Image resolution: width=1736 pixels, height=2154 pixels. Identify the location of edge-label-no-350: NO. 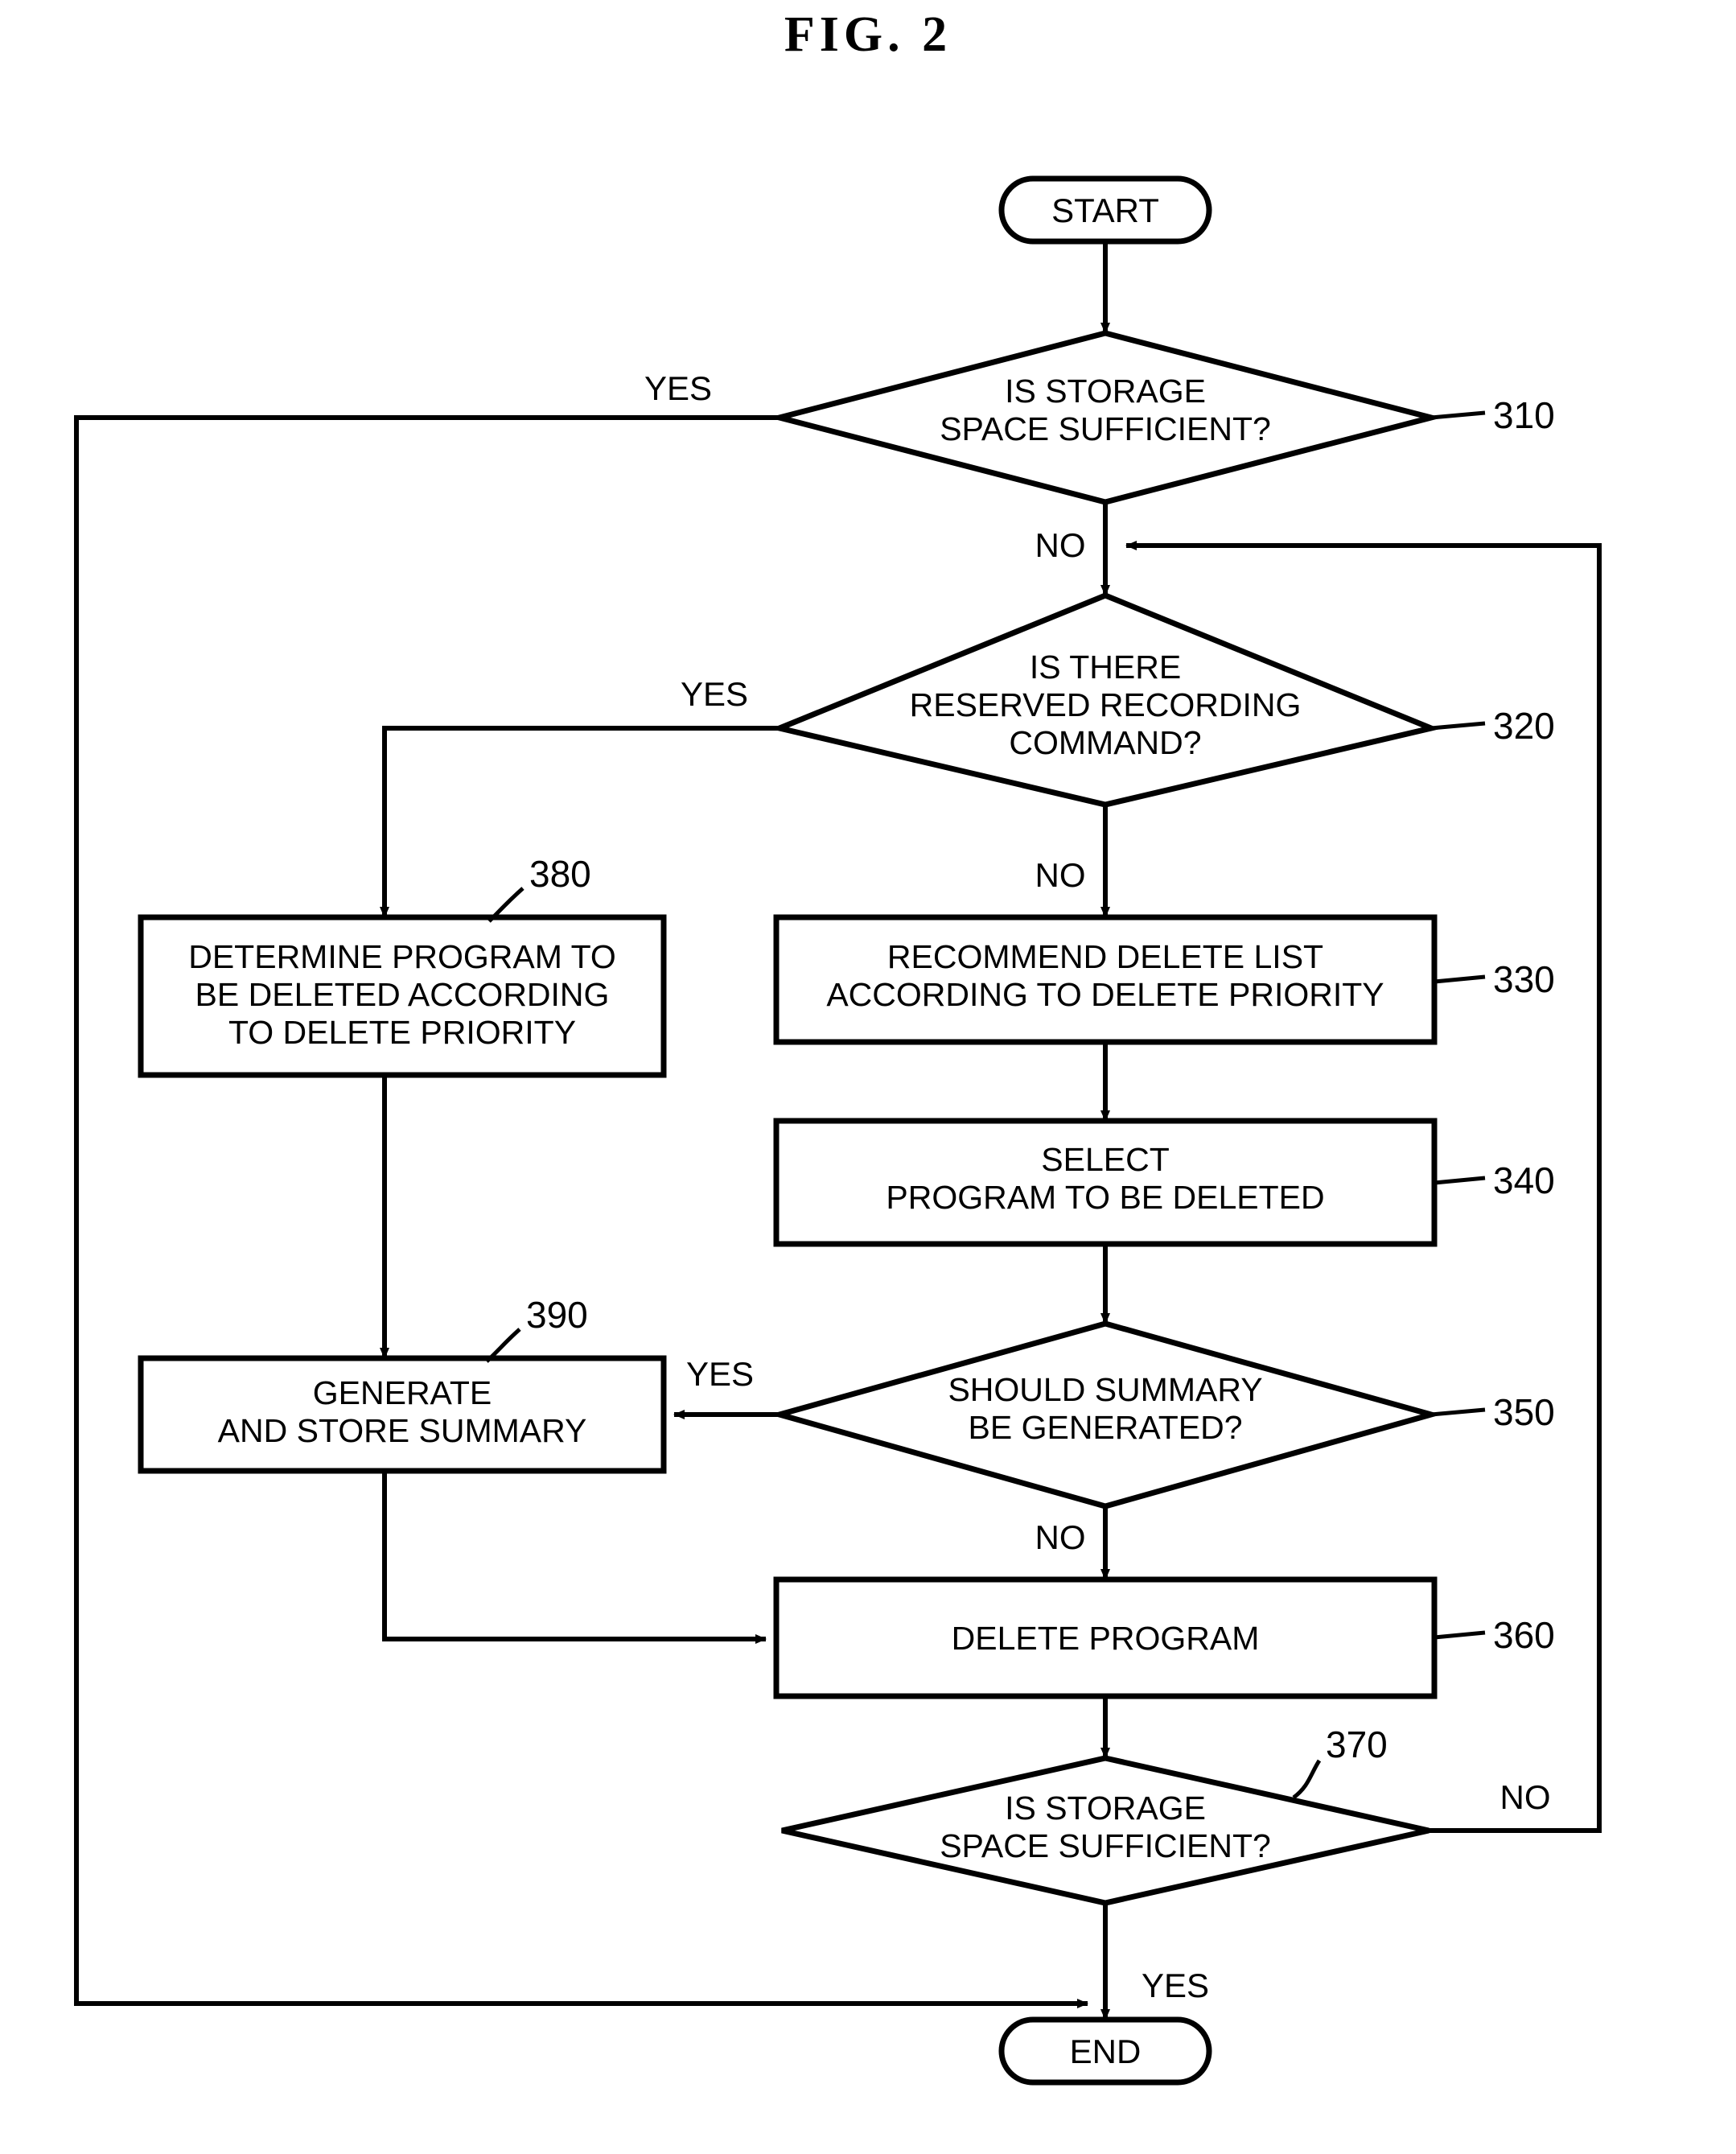
(1060, 1537).